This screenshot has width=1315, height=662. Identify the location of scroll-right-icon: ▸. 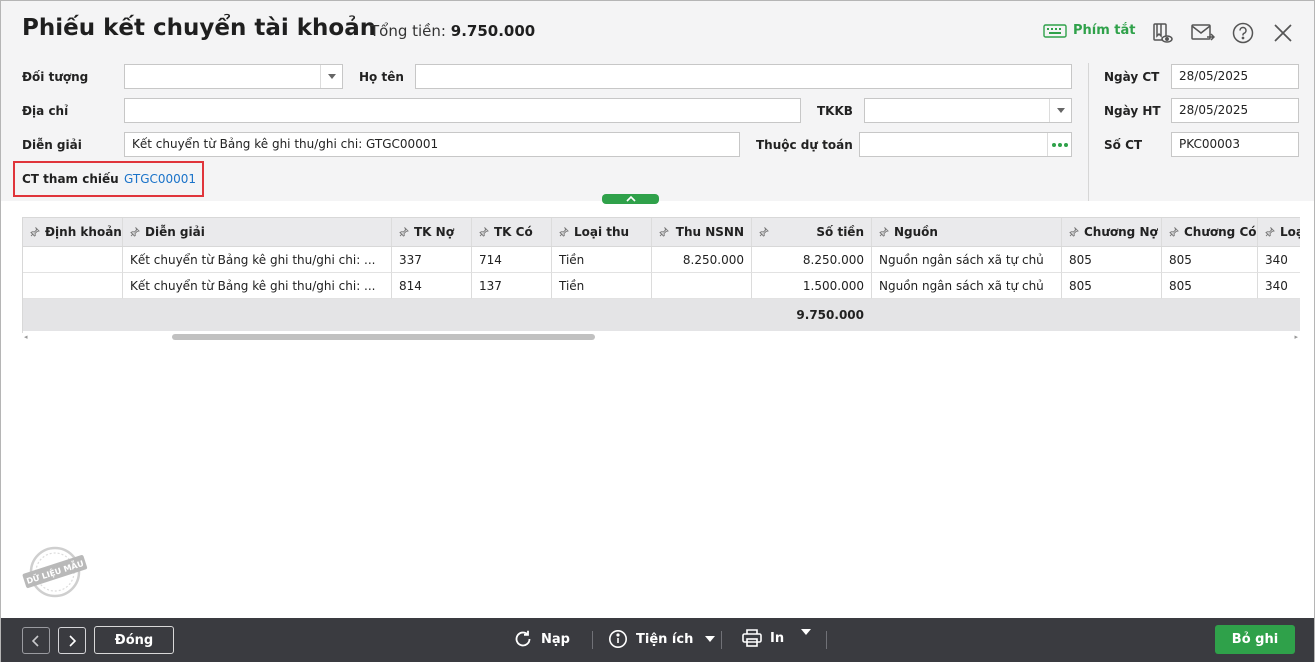
(1296, 337).